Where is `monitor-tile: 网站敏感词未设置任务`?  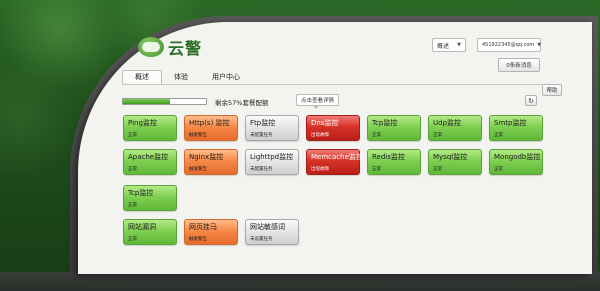 monitor-tile: 网站敏感词未设置任务 is located at coordinates (272, 232).